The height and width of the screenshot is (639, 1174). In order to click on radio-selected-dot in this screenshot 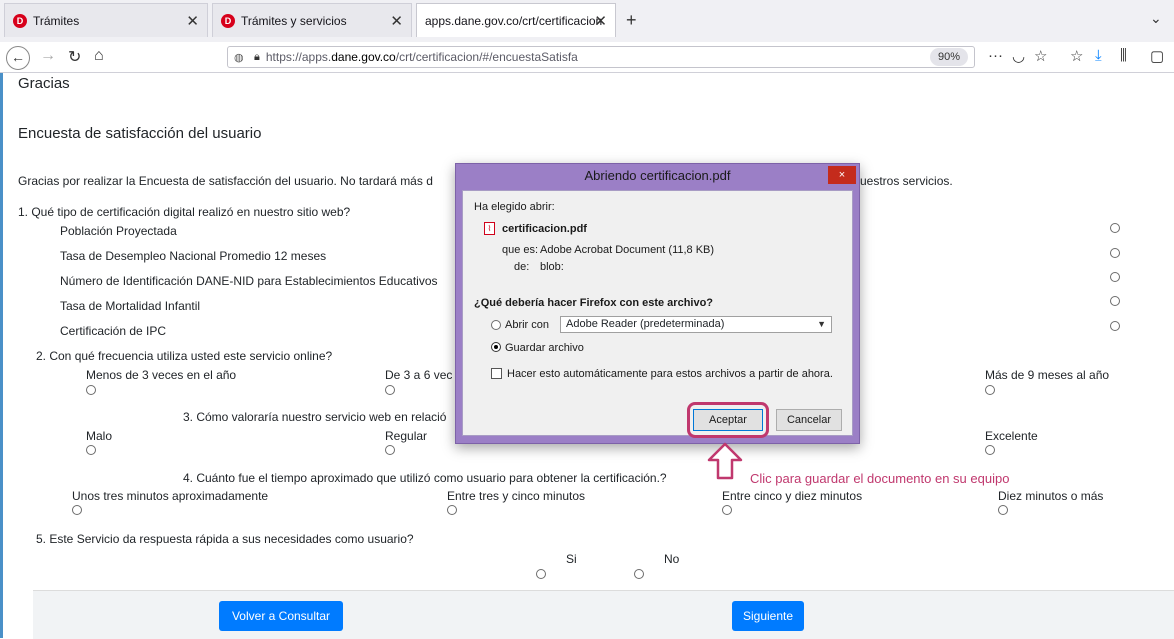, I will do `click(496, 347)`.